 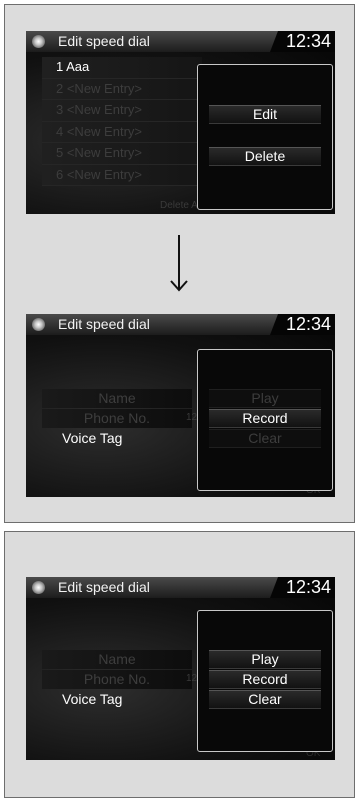 What do you see at coordinates (122, 175) in the screenshot?
I see `list-item: 6 <New Entry>` at bounding box center [122, 175].